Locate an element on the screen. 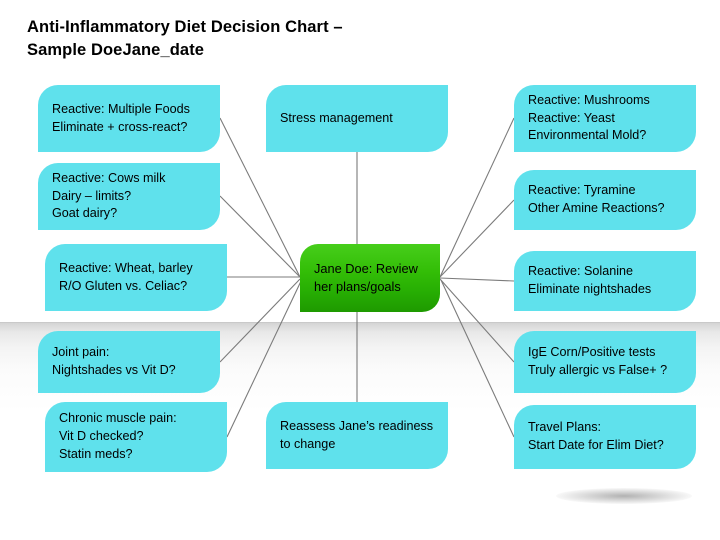 The image size is (720, 540). center-node: Jane Doe: Review her plans/goals is located at coordinates (370, 278).